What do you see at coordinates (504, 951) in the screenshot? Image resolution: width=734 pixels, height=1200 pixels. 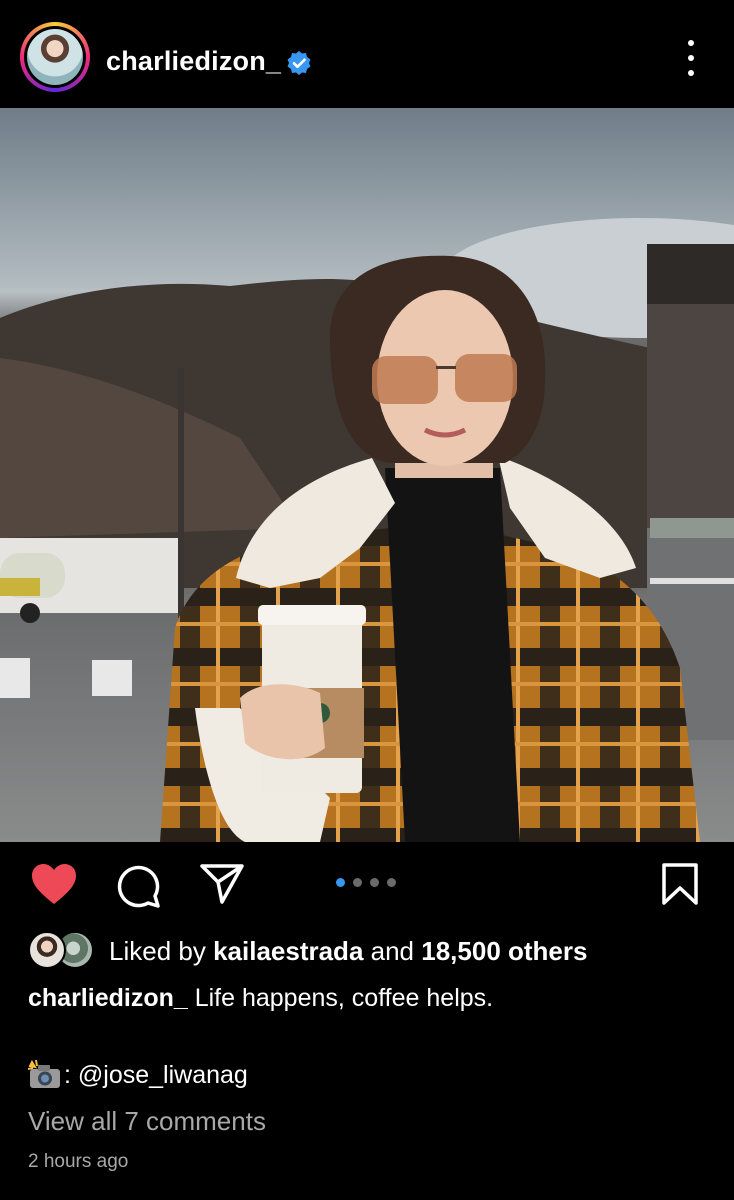 I see `likes-count-link: 18,500 others` at bounding box center [504, 951].